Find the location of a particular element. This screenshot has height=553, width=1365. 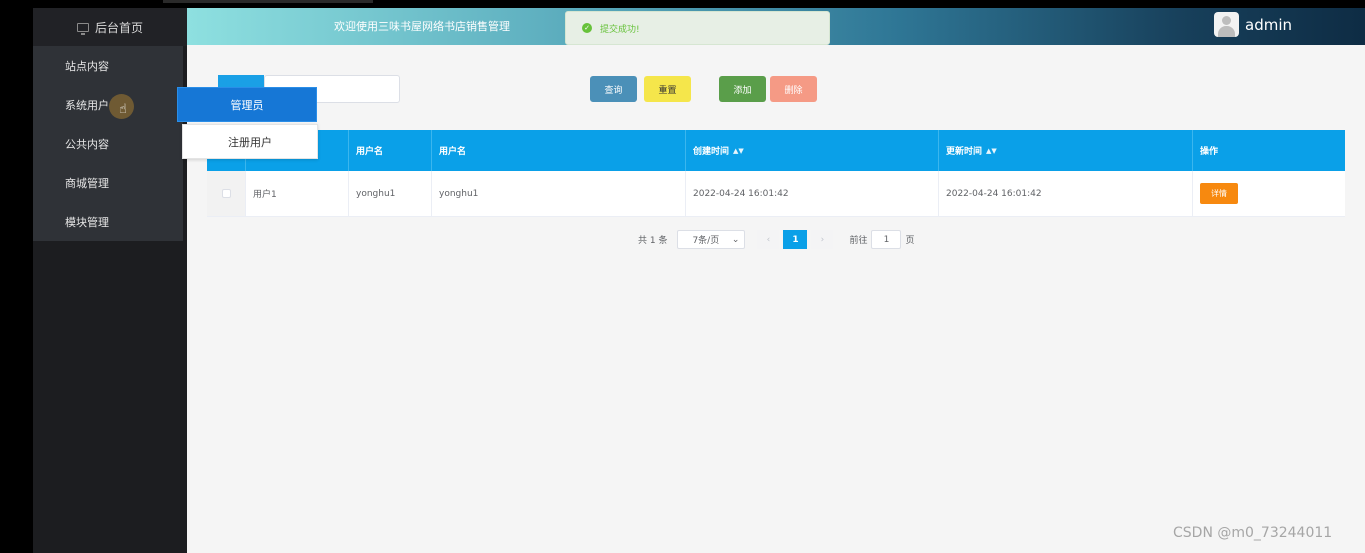

cell-username: yonghu1 is located at coordinates (390, 193).